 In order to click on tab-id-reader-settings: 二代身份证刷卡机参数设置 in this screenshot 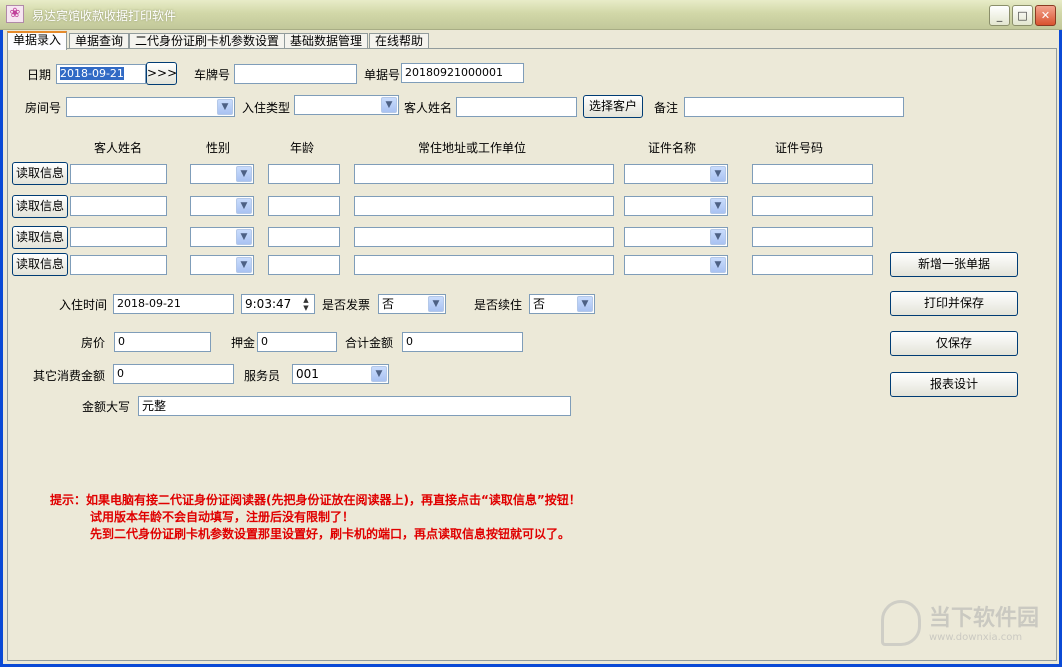, I will do `click(207, 41)`.